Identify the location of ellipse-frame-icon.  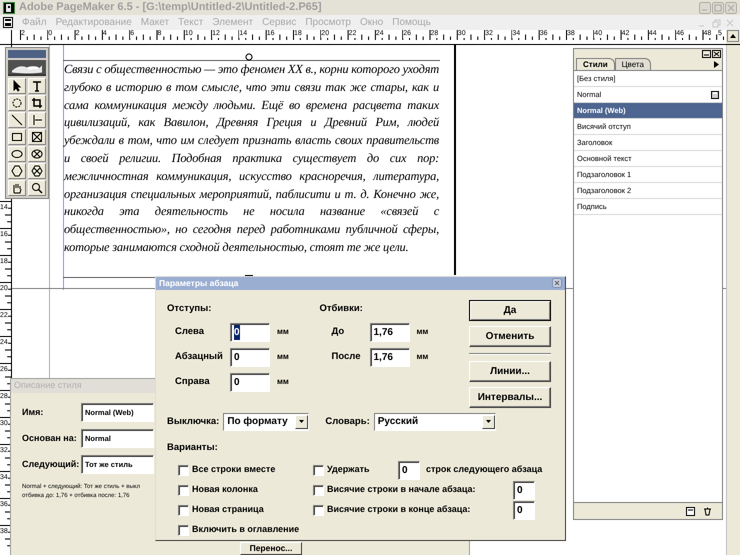
(37, 154).